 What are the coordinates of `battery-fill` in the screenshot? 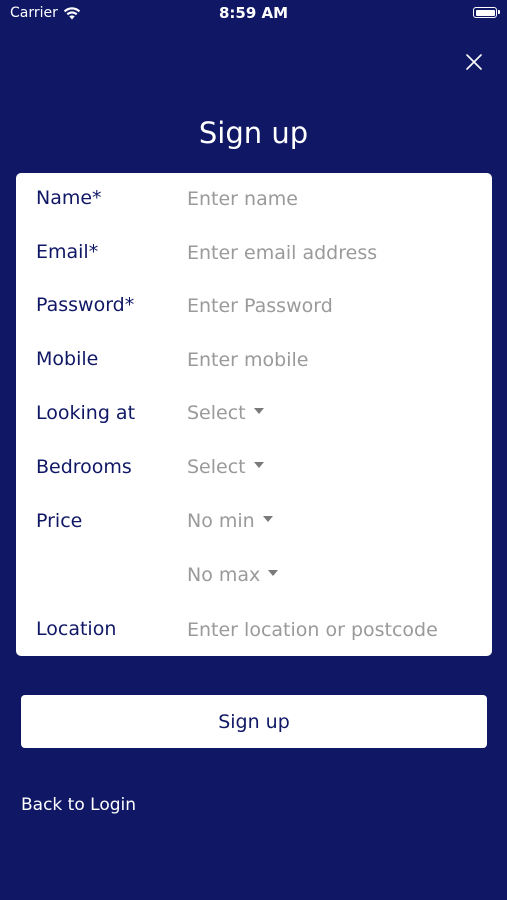 It's located at (485, 12).